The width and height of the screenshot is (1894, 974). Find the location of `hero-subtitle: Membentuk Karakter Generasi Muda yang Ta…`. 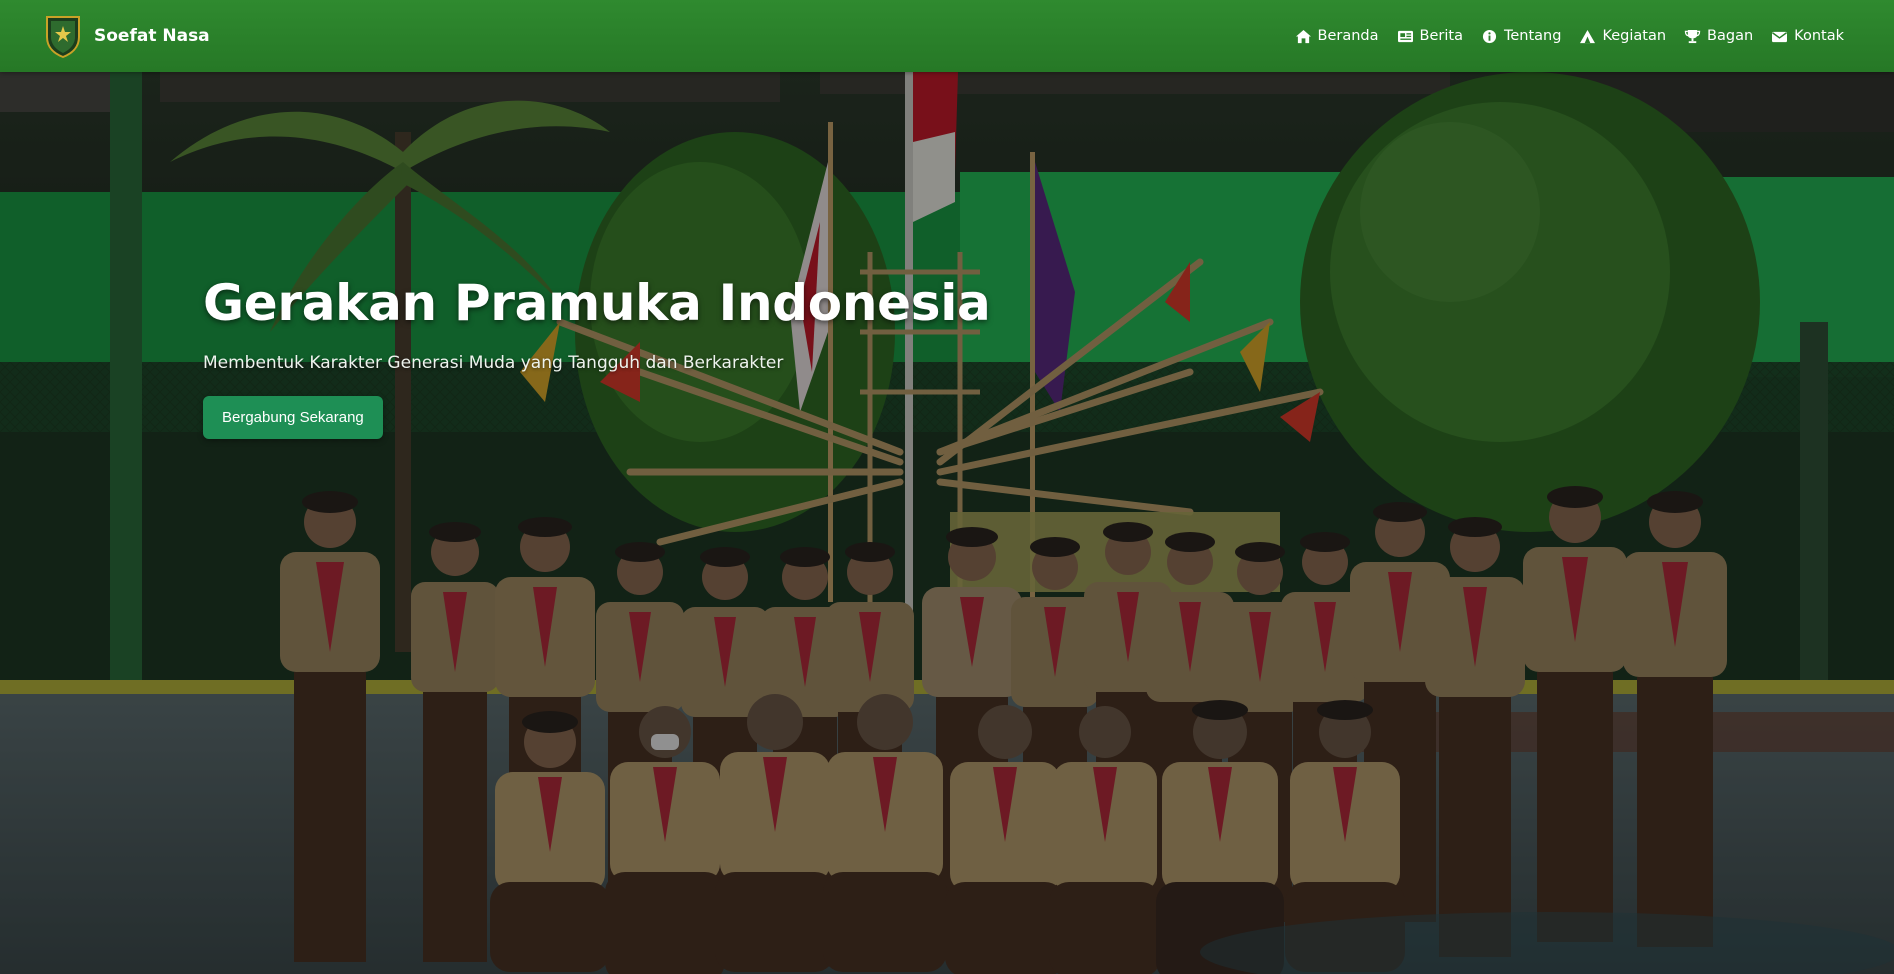

hero-subtitle: Membentuk Karakter Generasi Muda yang Ta… is located at coordinates (493, 363).